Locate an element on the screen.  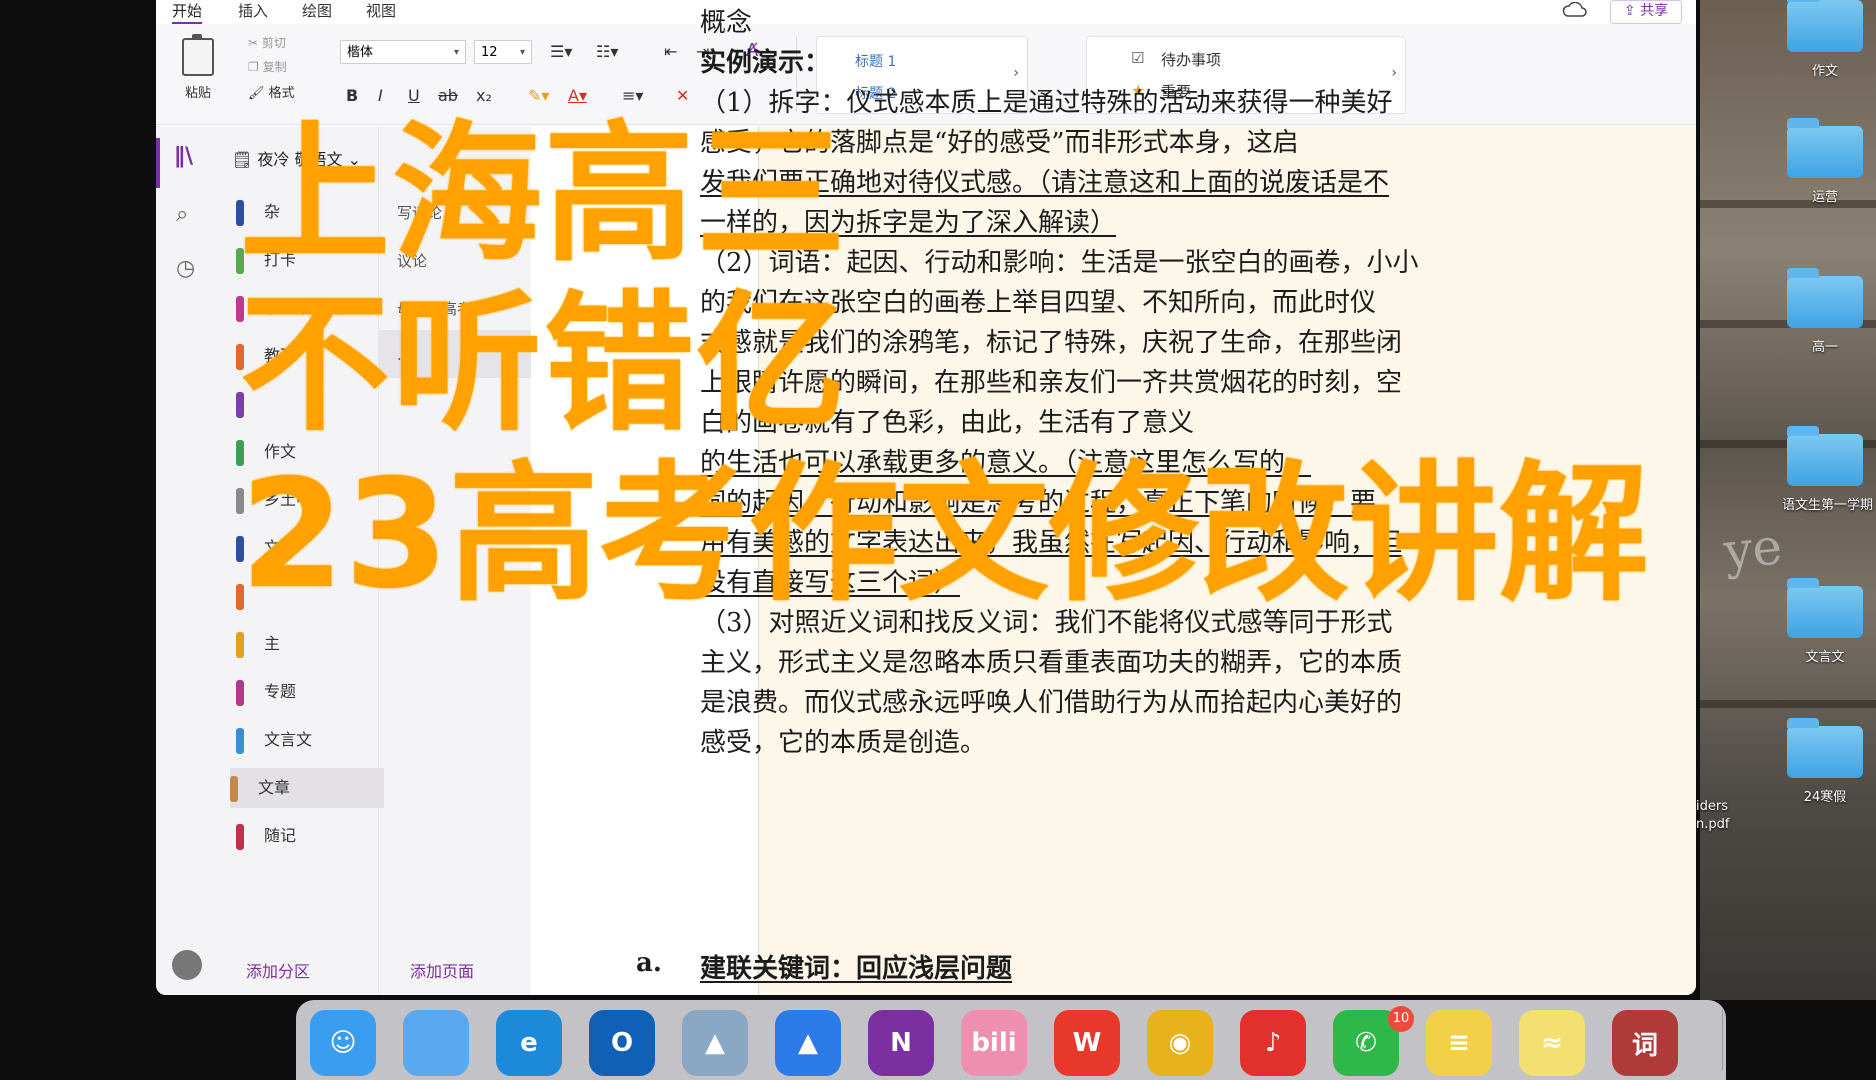
tab-draw: 绘图 is located at coordinates (317, 10).